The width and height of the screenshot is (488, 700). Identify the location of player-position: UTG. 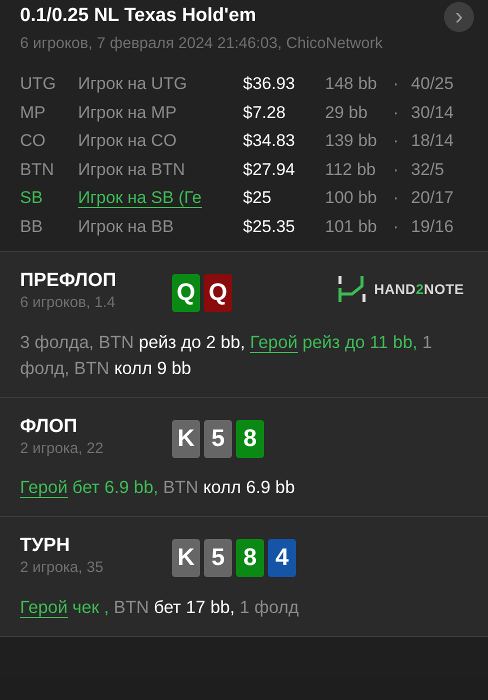
(38, 84).